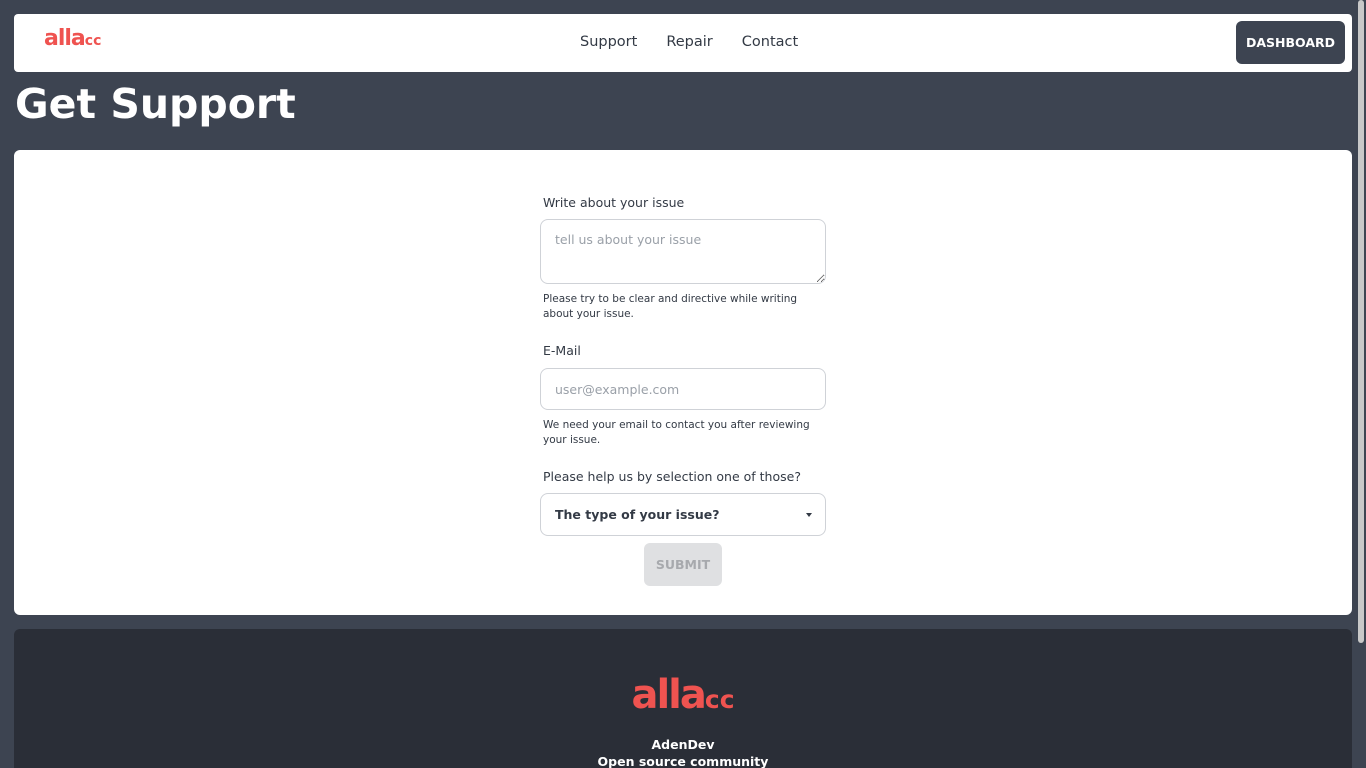 The image size is (1366, 768). I want to click on issue-type-select: The type of your issue?, so click(683, 514).